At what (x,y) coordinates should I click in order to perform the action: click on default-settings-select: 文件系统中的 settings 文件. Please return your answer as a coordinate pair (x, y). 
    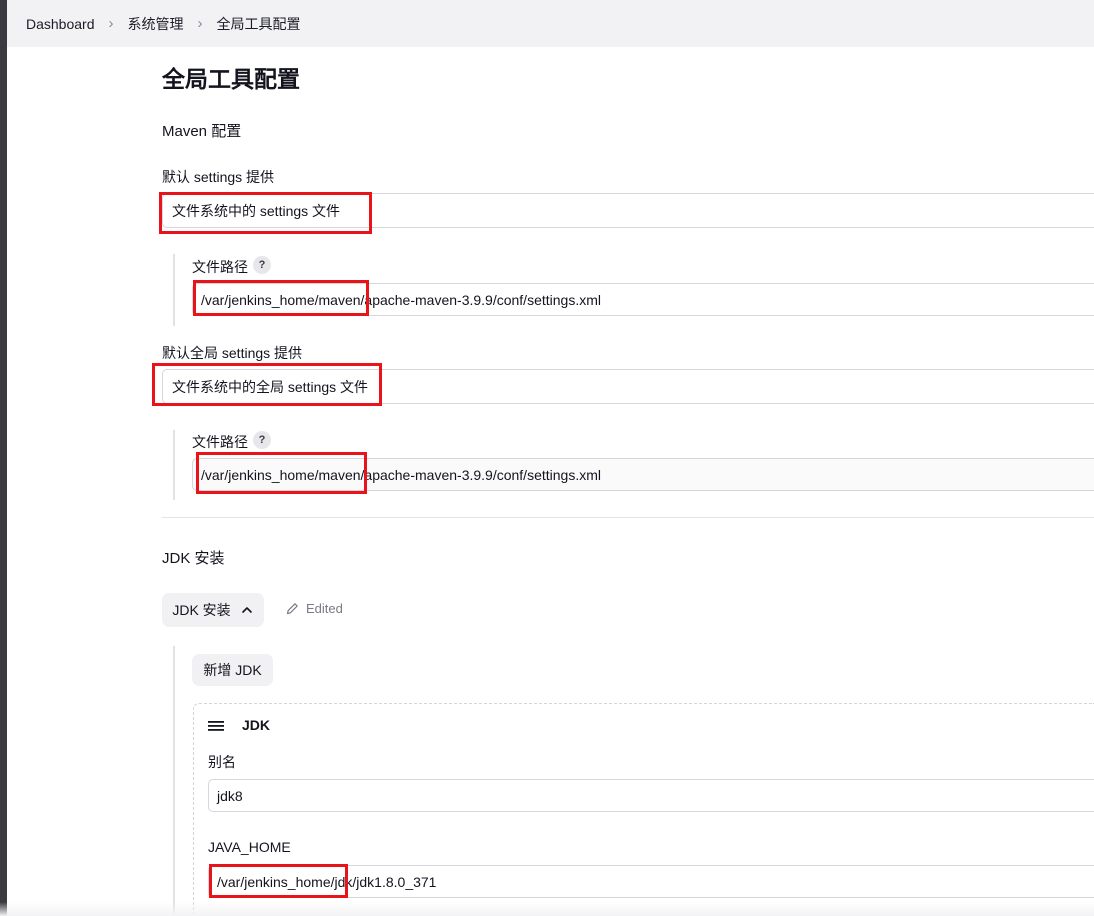
    Looking at the image, I should click on (628, 210).